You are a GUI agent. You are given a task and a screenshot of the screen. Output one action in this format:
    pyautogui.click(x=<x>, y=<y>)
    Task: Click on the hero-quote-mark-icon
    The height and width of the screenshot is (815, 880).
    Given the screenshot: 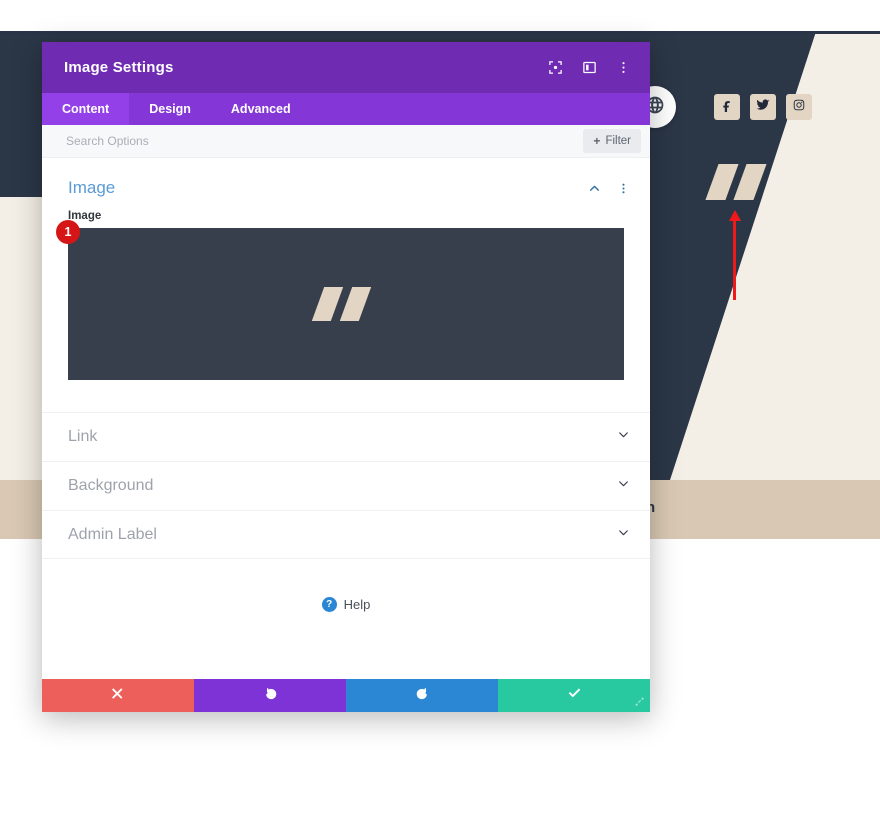 What is the action you would take?
    pyautogui.click(x=736, y=182)
    